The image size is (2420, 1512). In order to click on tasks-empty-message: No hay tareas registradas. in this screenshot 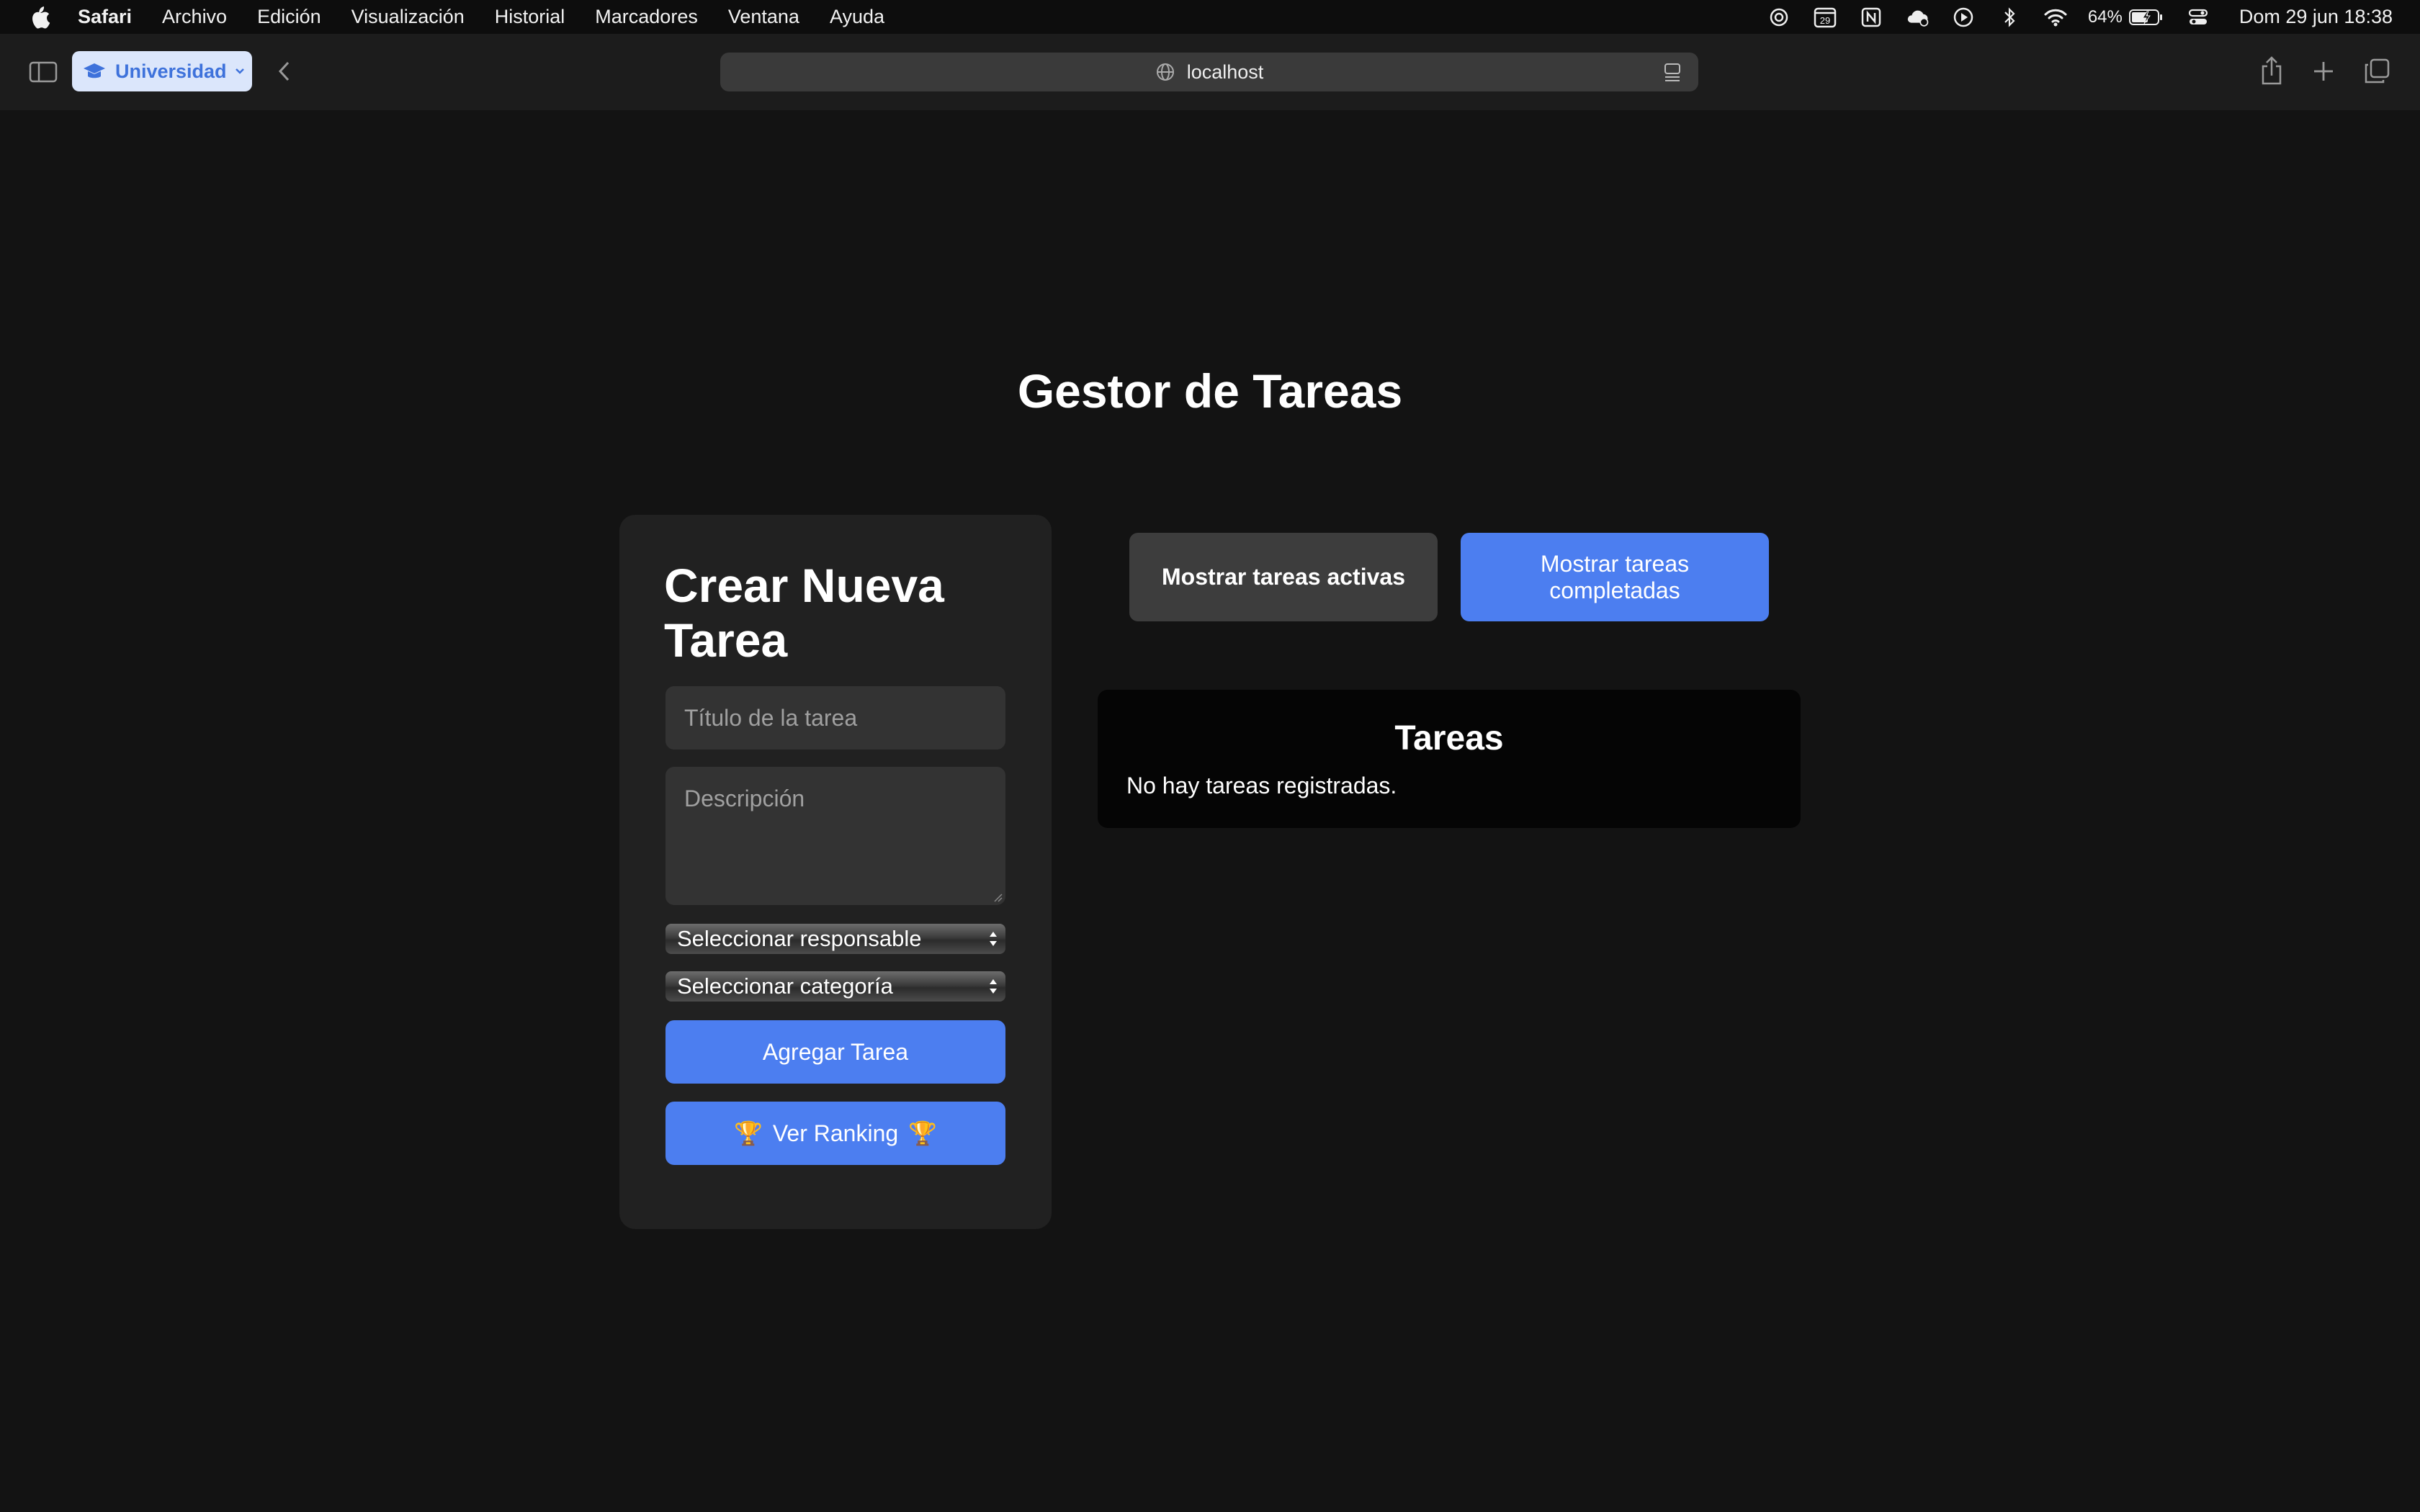, I will do `click(1261, 785)`.